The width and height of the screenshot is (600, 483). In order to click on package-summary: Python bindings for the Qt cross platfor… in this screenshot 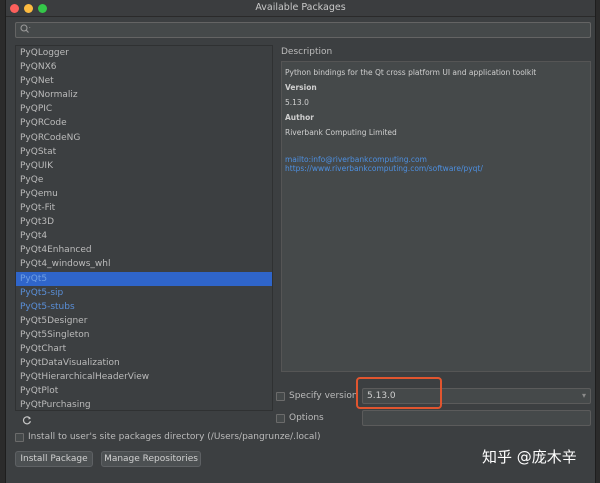, I will do `click(411, 72)`.